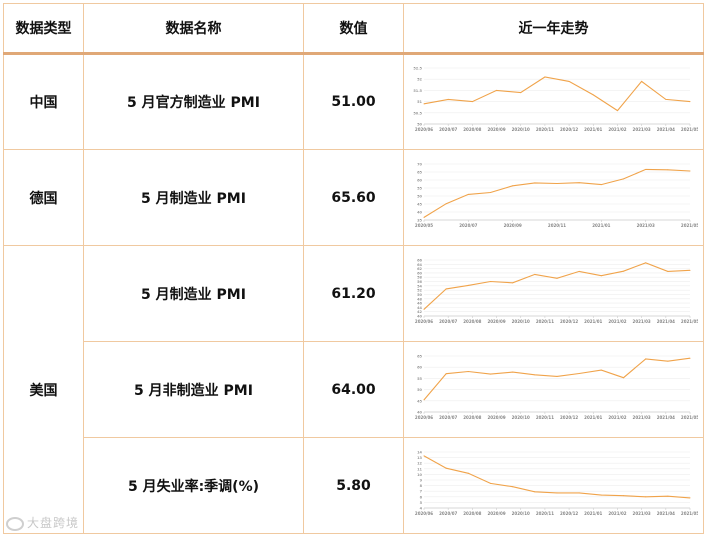 This screenshot has height=538, width=707. I want to click on name-cell-us-unemployment: 5 月失业率:季调(%), so click(193, 485).